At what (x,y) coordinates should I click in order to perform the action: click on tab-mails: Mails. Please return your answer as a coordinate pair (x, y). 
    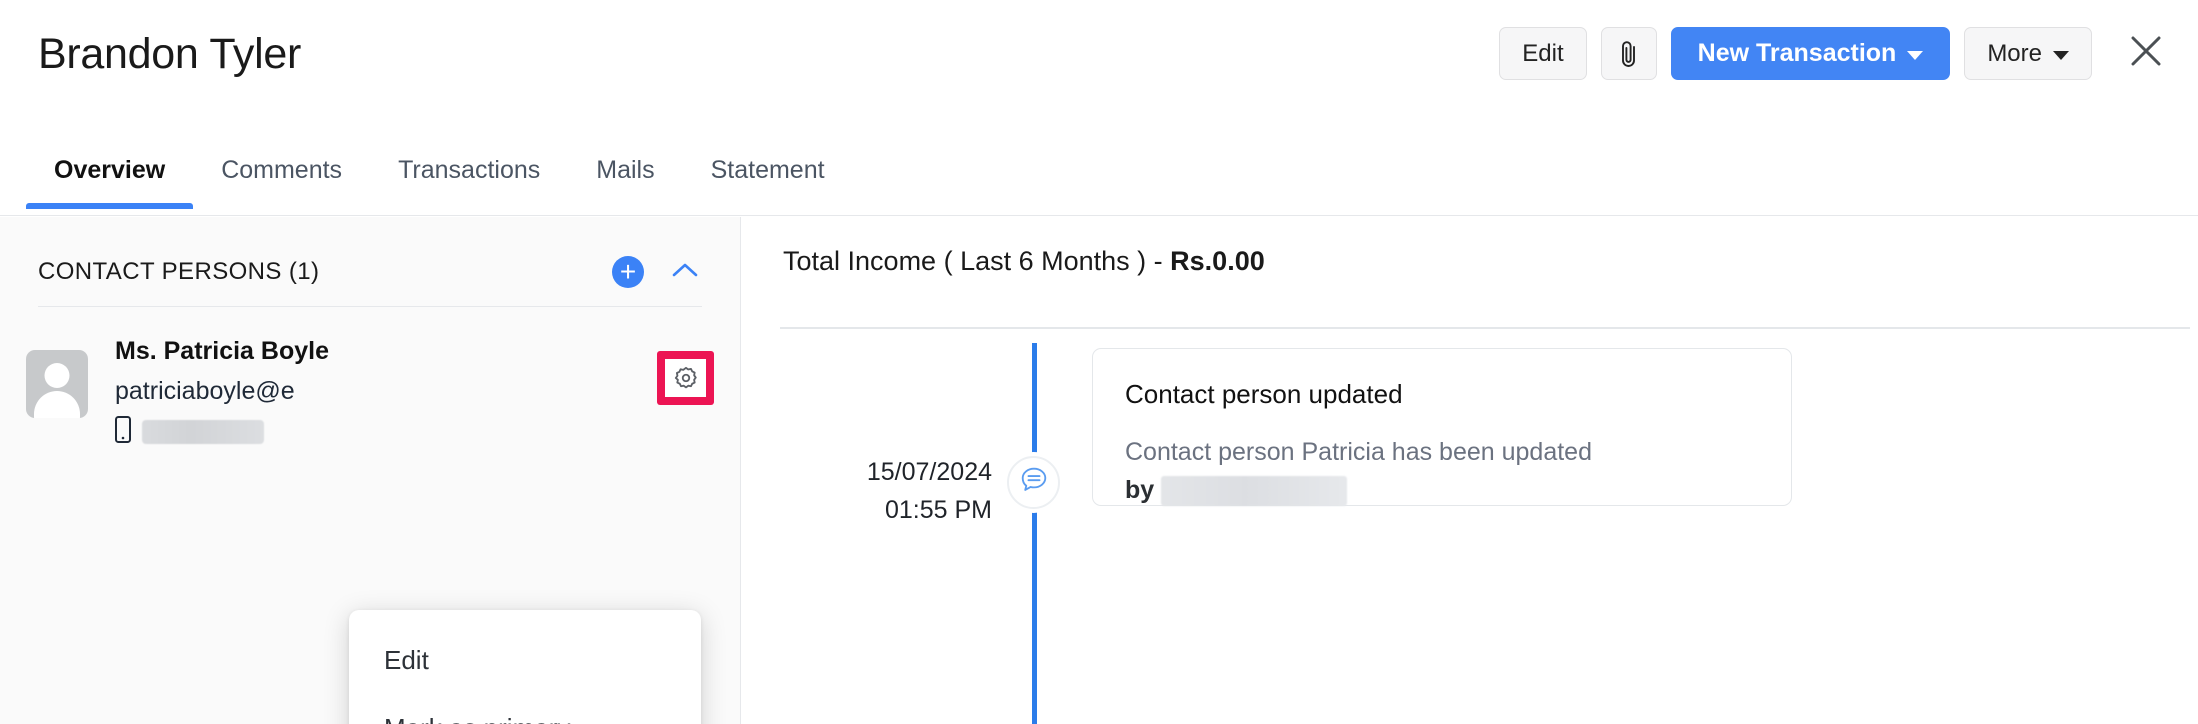
    Looking at the image, I should click on (625, 178).